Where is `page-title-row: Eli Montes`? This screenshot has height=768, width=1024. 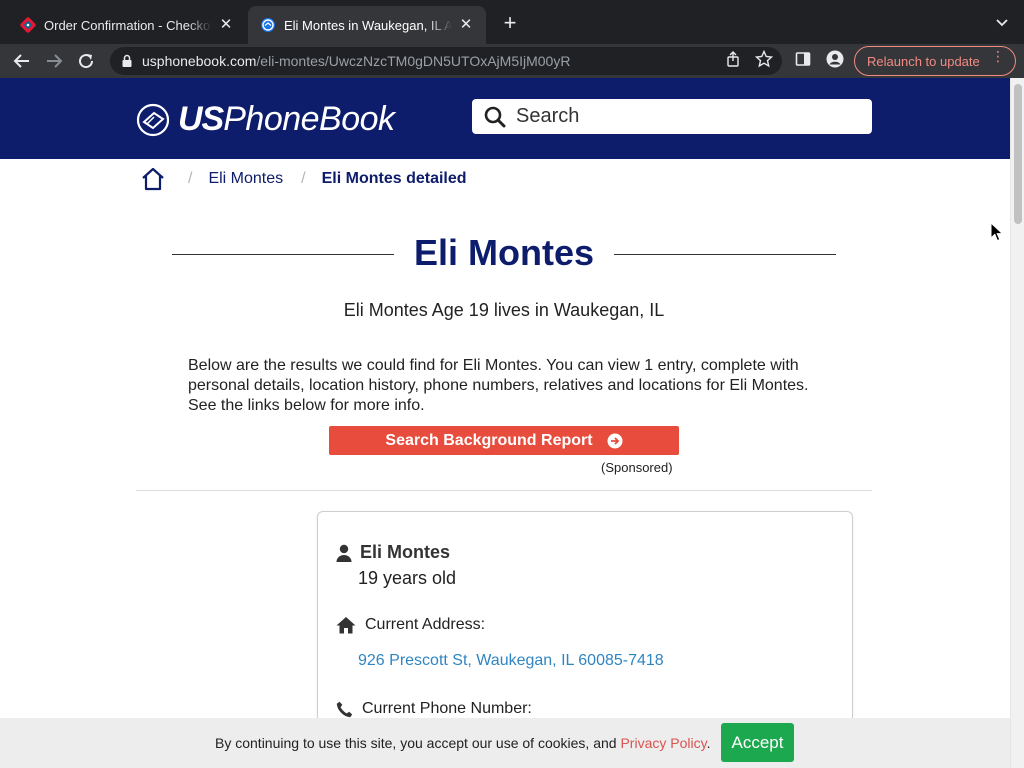 page-title-row: Eli Montes is located at coordinates (504, 255).